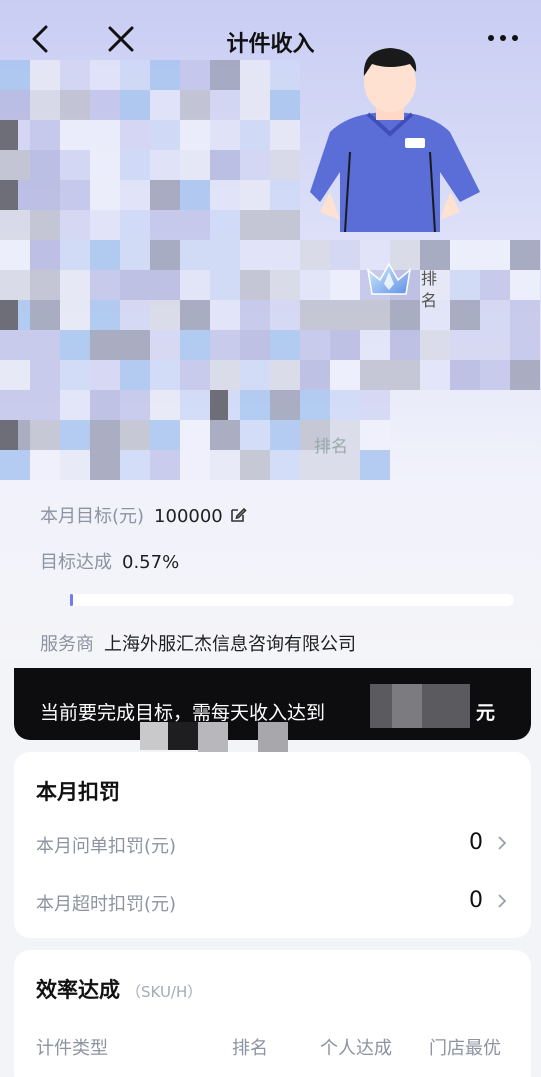  I want to click on efficiency-unit: （SKU/H）, so click(164, 992).